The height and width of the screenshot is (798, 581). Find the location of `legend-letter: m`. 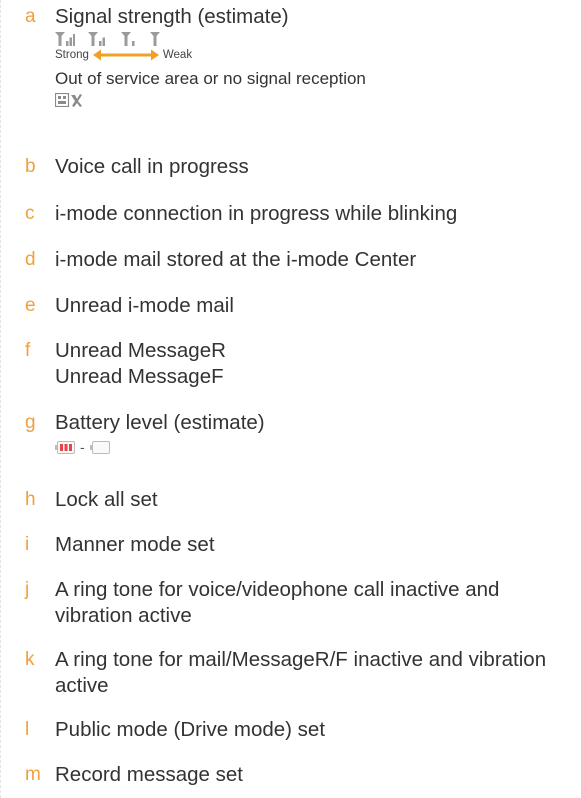

legend-letter: m is located at coordinates (33, 774).